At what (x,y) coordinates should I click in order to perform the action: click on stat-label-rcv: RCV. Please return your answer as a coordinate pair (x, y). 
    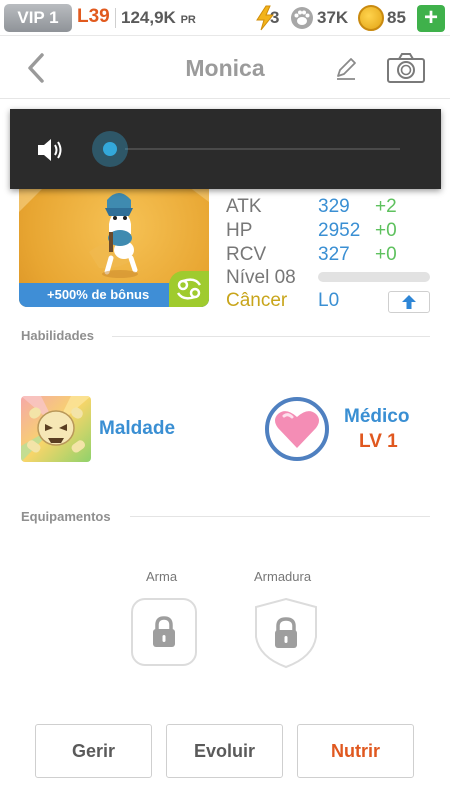
    Looking at the image, I should click on (246, 254).